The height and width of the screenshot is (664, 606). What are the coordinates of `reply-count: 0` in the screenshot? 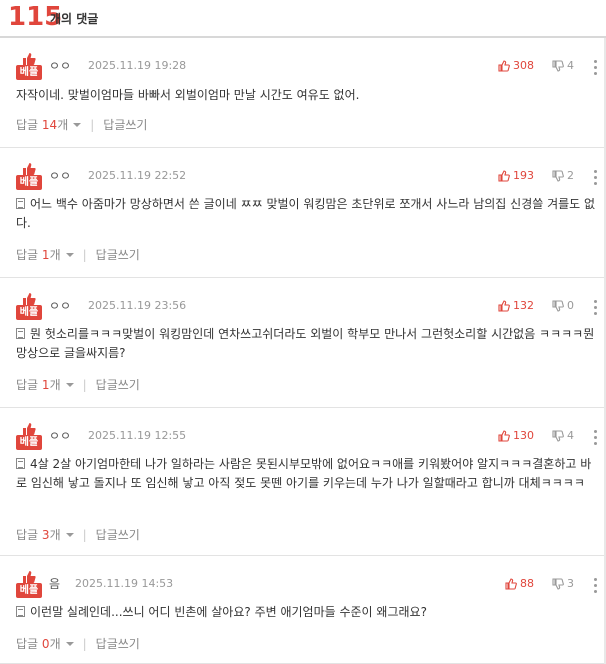 It's located at (45, 644).